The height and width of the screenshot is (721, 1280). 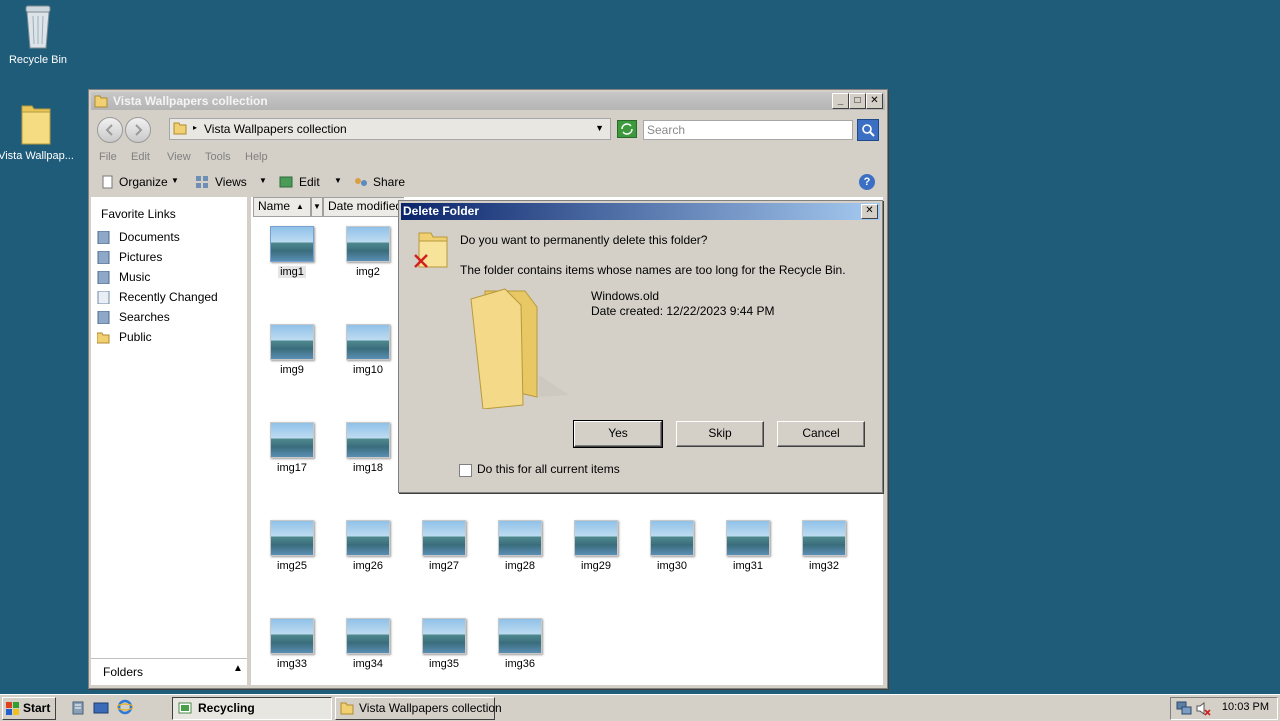 I want to click on file-item-img36: img36, so click(x=520, y=644).